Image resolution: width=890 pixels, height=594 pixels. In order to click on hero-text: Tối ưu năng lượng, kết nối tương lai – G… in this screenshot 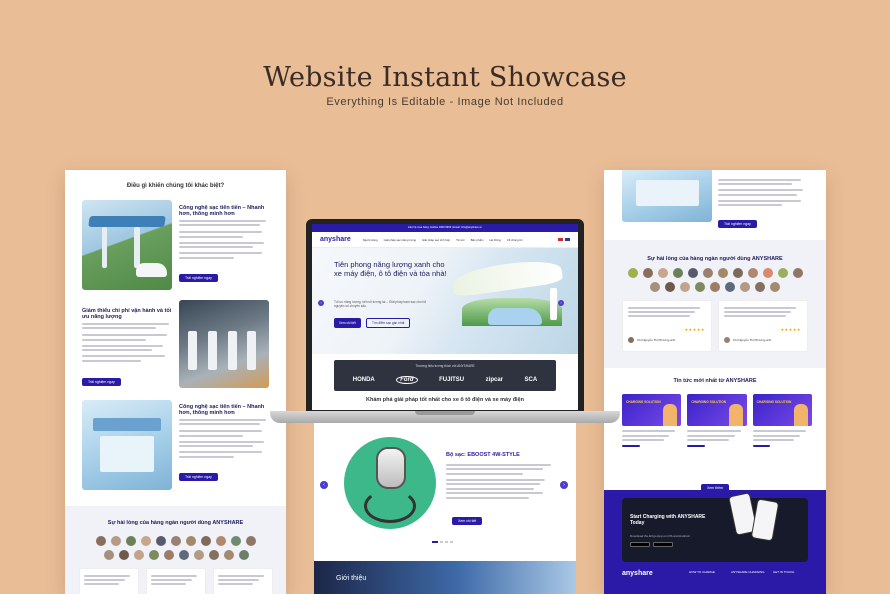, I will do `click(380, 304)`.